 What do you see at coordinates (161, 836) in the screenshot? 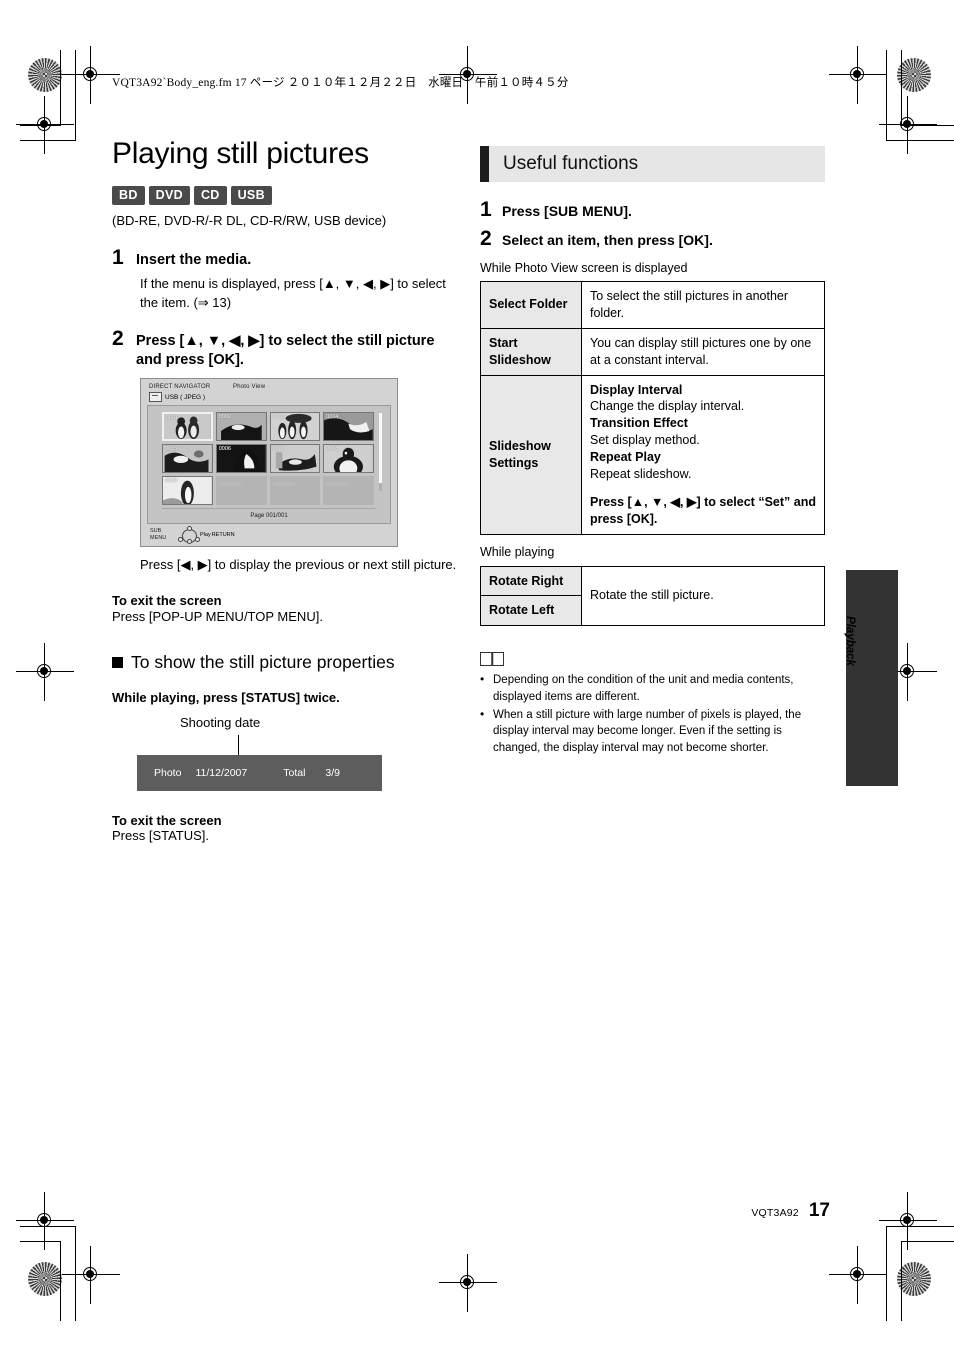
I see `exit-screen-text-2: Press [STATUS].` at bounding box center [161, 836].